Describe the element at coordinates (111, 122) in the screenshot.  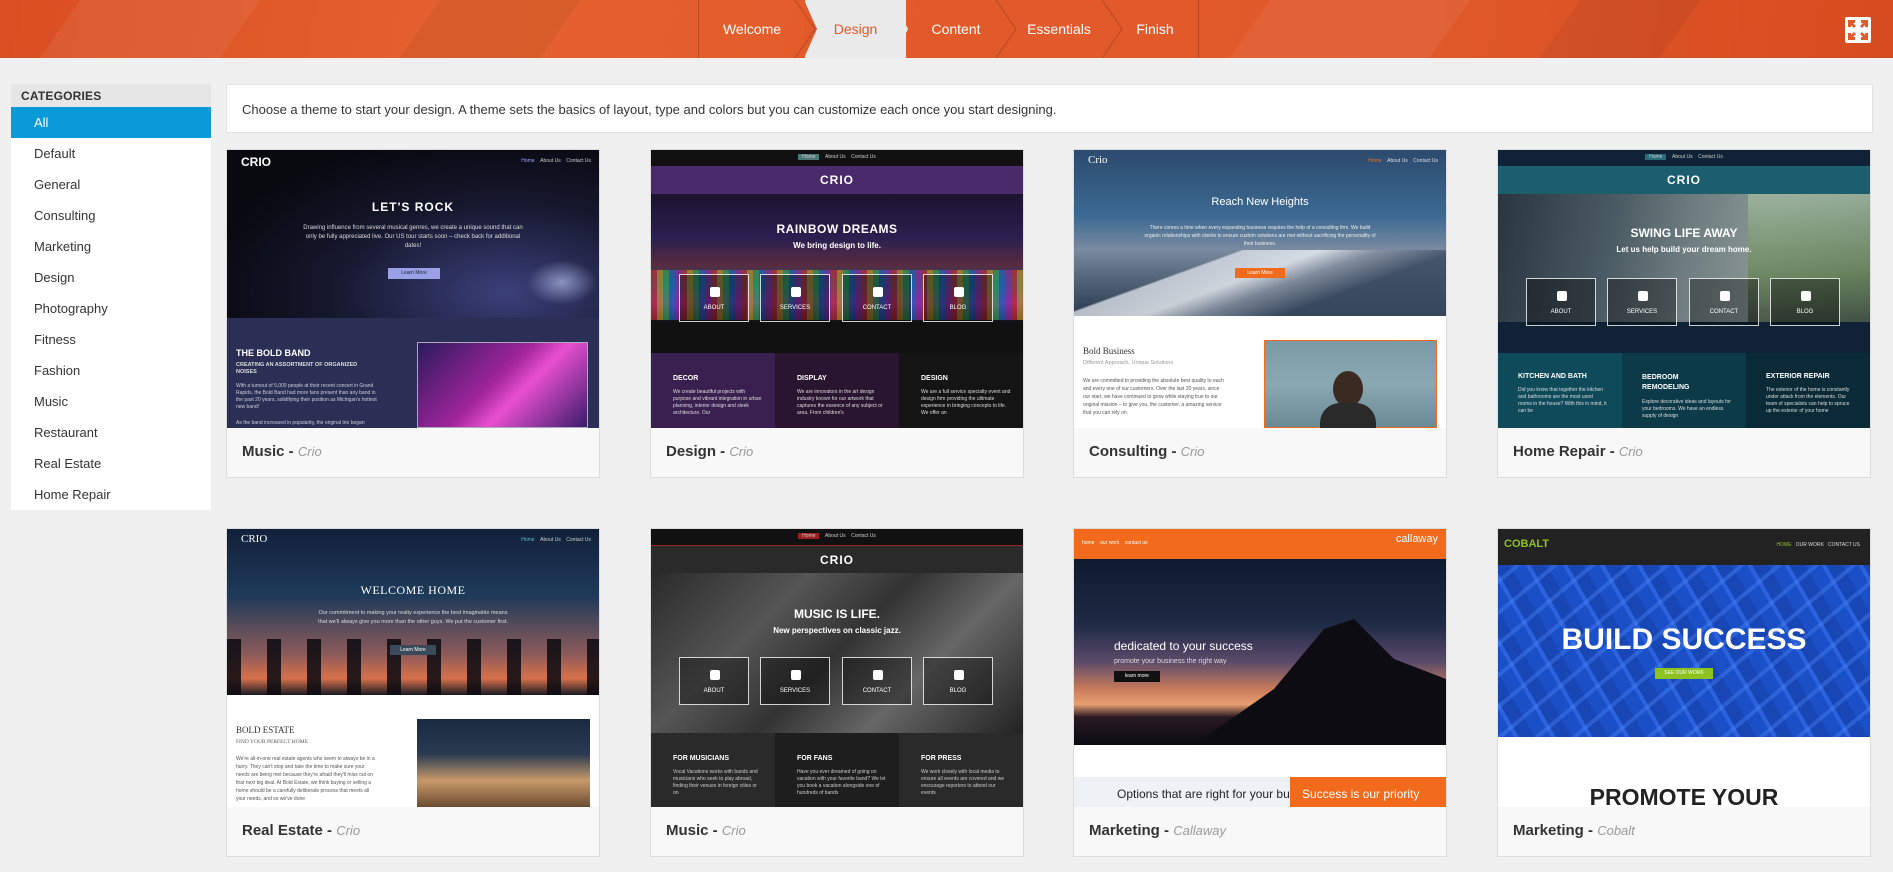
I see `category-all: All` at that location.